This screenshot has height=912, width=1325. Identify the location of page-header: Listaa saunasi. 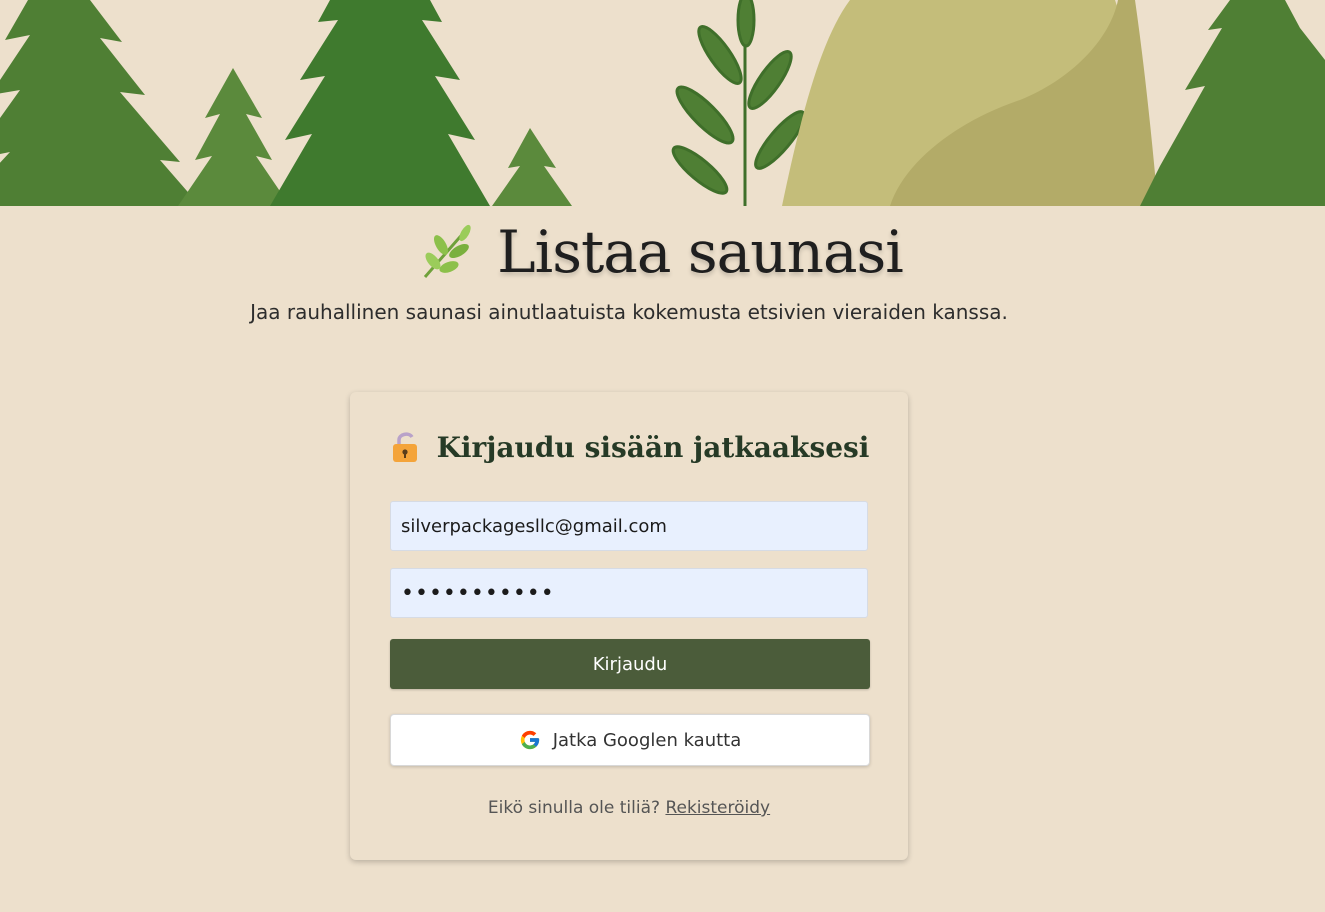
(640, 252).